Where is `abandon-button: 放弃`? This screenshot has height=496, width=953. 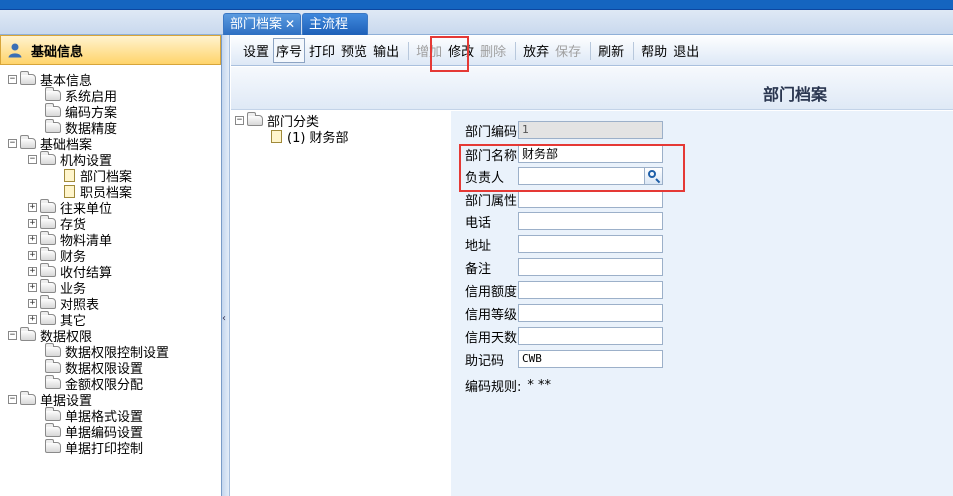
abandon-button: 放弃 is located at coordinates (536, 50).